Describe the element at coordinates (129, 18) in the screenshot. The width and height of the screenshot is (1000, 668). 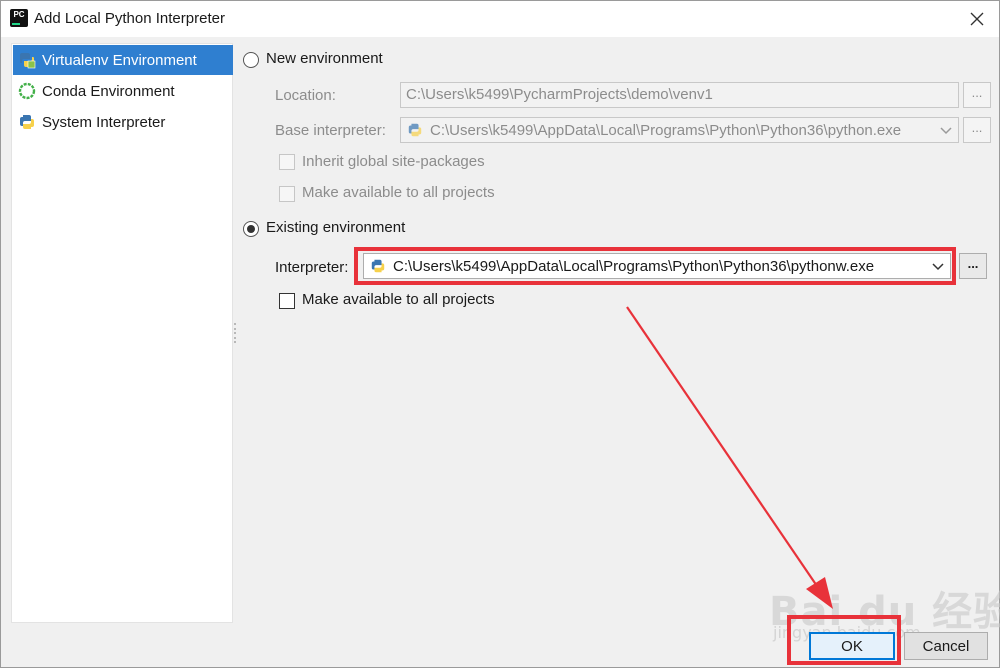
I see `window-title: Add Local Python Interpreter` at that location.